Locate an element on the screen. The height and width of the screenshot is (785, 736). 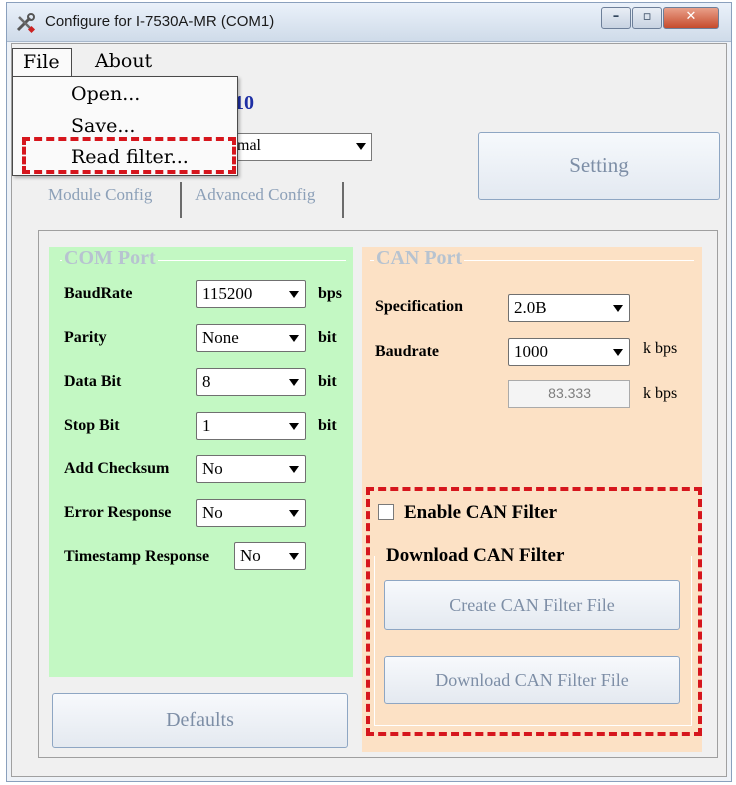
add-checksum-select: No is located at coordinates (251, 469).